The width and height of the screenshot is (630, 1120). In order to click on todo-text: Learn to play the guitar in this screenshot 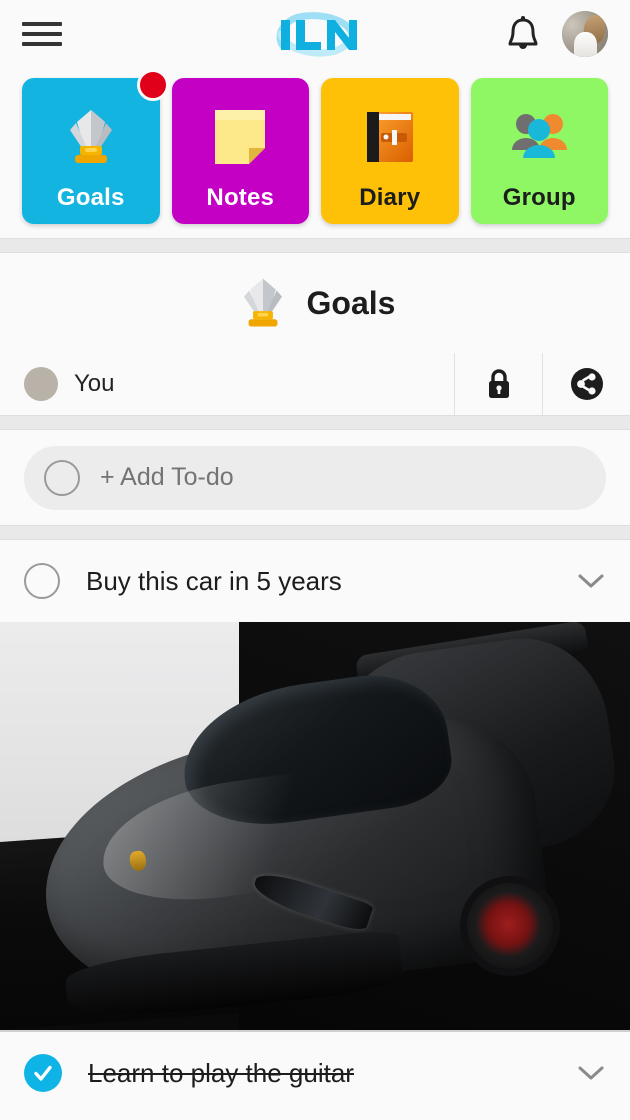, I will do `click(221, 1072)`.